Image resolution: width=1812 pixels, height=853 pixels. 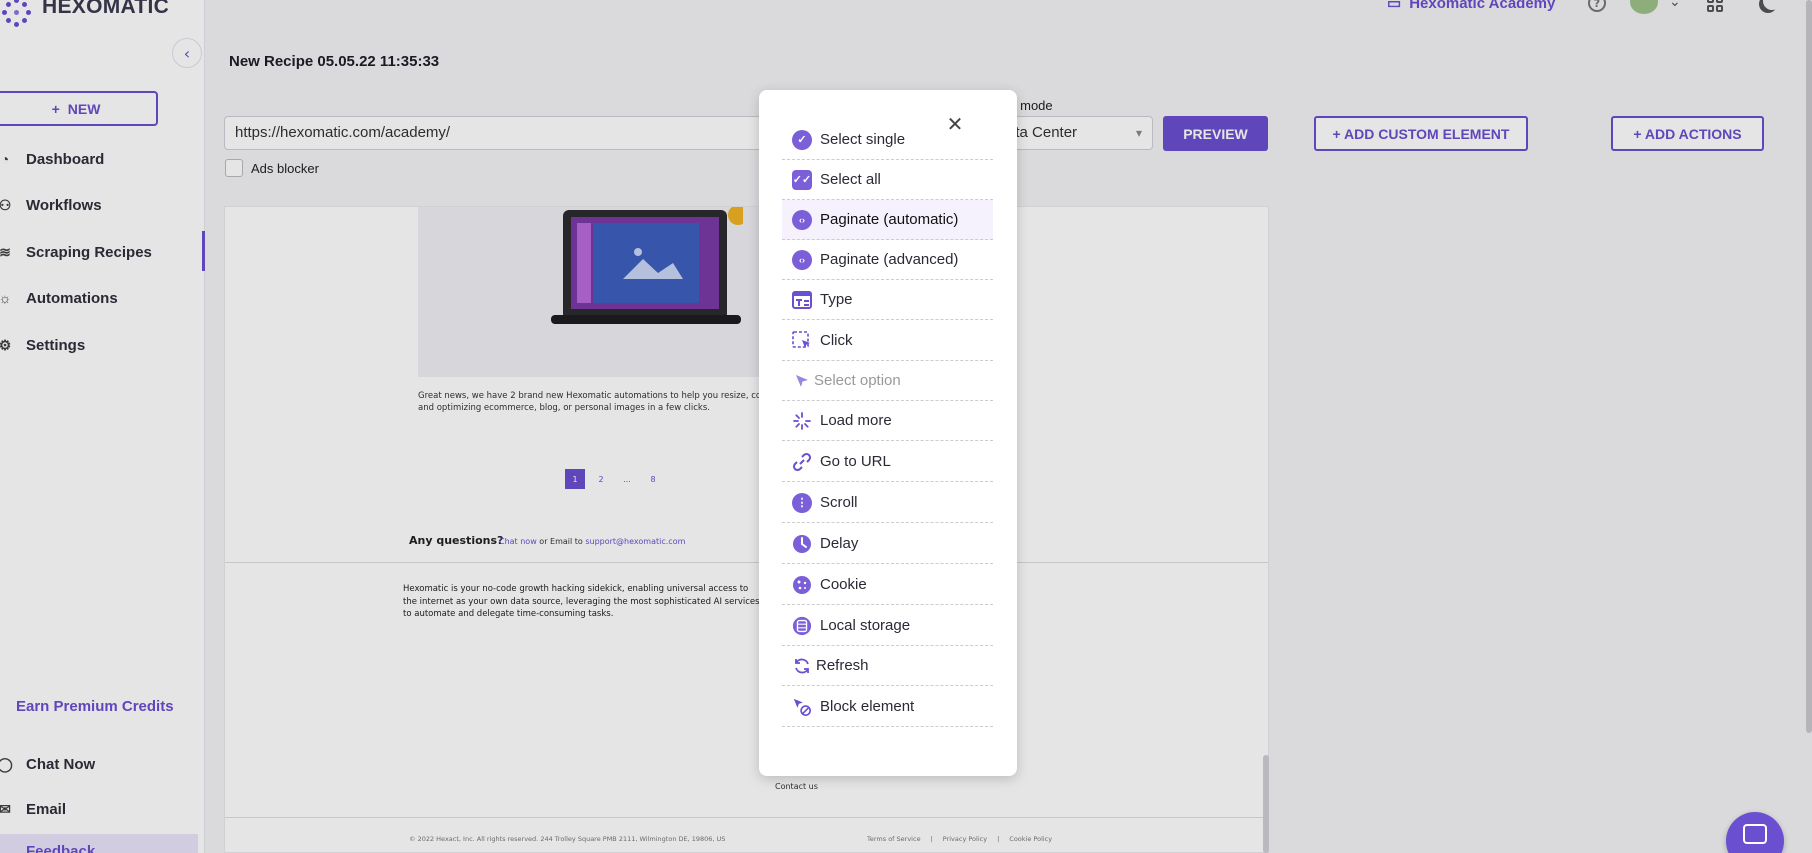 I want to click on database-icon, so click(x=802, y=626).